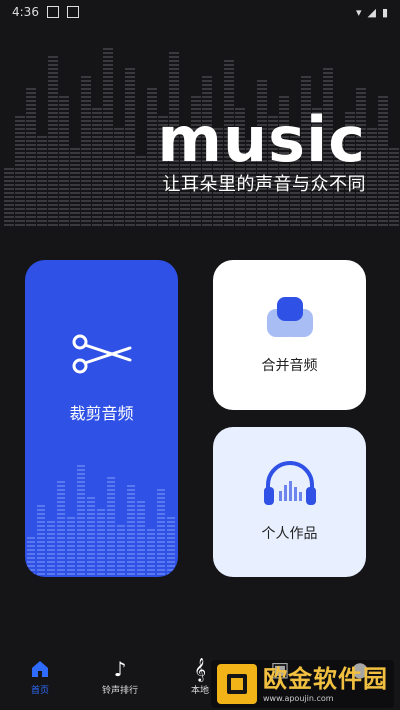 This screenshot has width=400, height=710. Describe the element at coordinates (52, 12) in the screenshot. I see `notification-icon` at that location.